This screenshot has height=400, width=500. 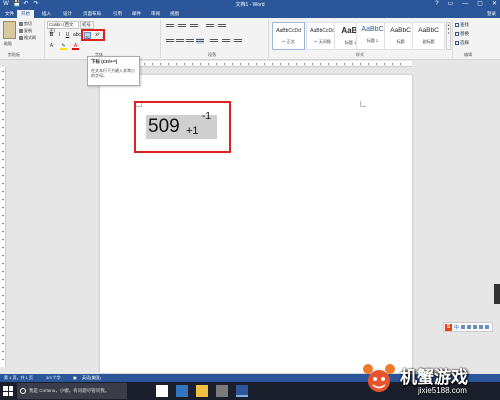 What do you see at coordinates (456, 327) in the screenshot?
I see `ime-mode-label: 中` at bounding box center [456, 327].